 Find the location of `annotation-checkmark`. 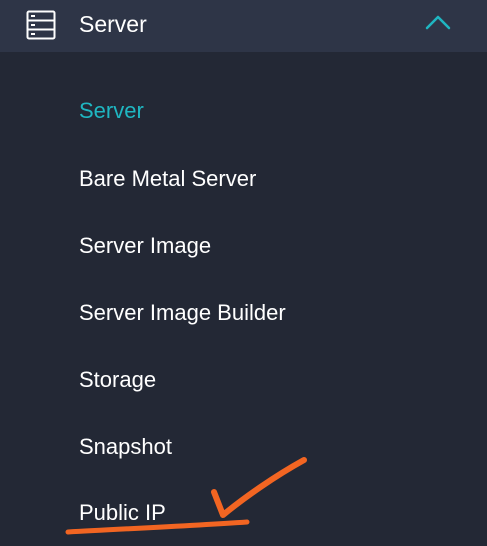

annotation-checkmark is located at coordinates (186, 496).